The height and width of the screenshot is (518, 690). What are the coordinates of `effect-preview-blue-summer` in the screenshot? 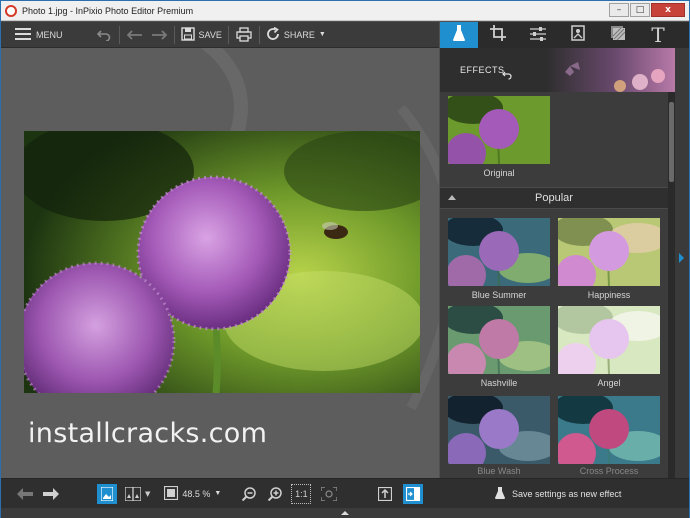 It's located at (499, 252).